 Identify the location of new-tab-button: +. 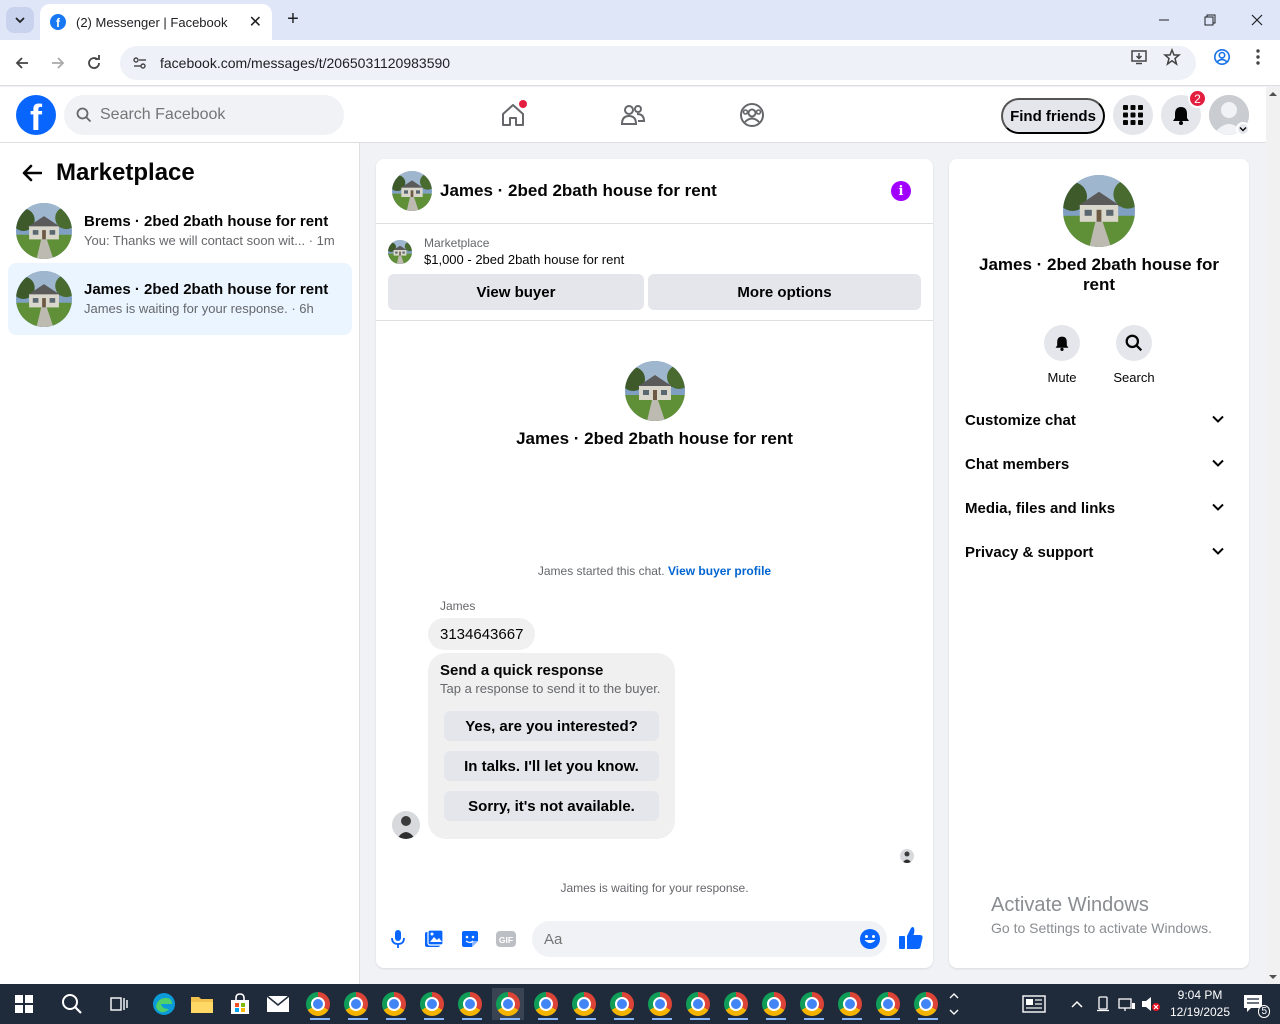
(293, 19).